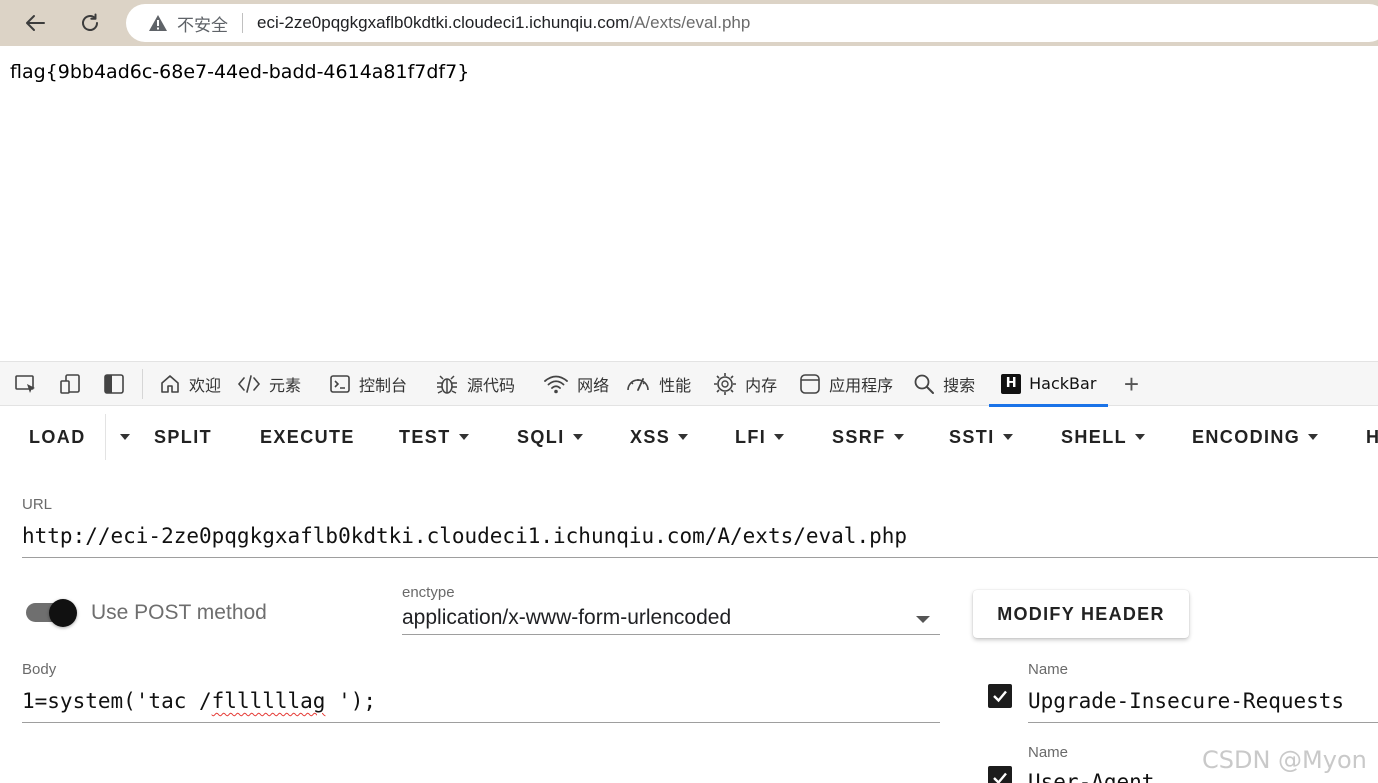  Describe the element at coordinates (158, 23) in the screenshot. I see `warning-icon` at that location.